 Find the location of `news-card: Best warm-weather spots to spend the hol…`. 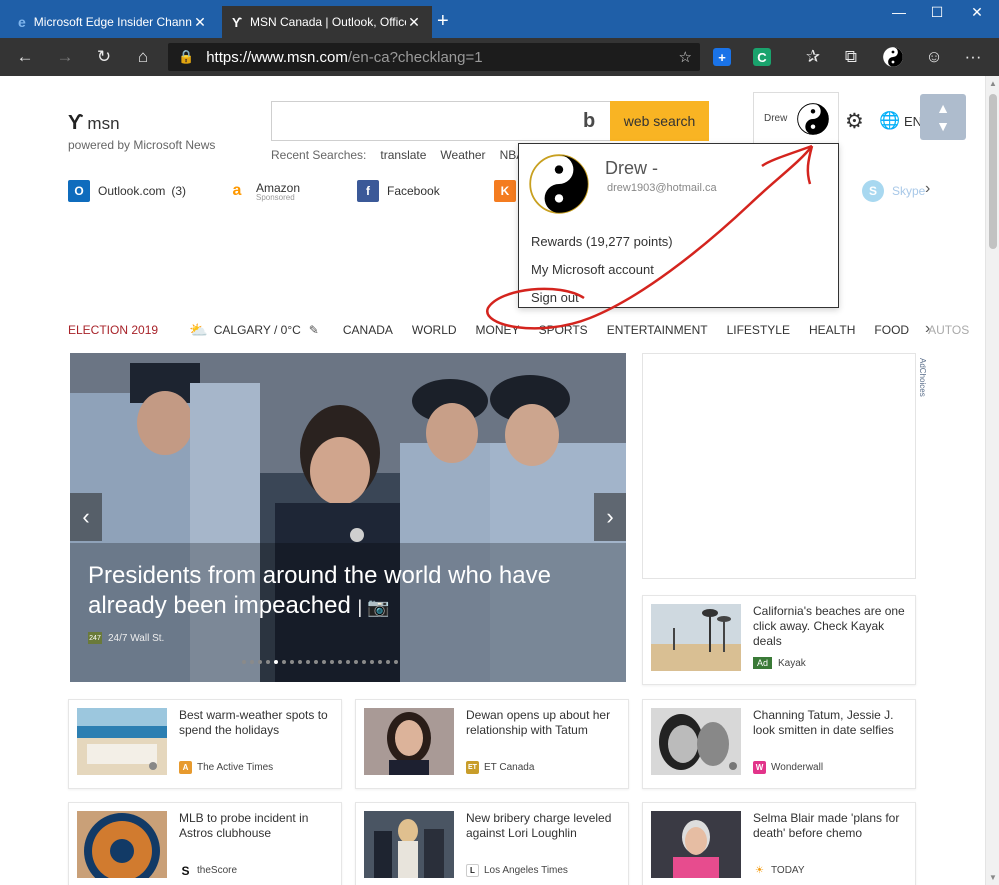

news-card: Best warm-weather spots to spend the hol… is located at coordinates (205, 744).